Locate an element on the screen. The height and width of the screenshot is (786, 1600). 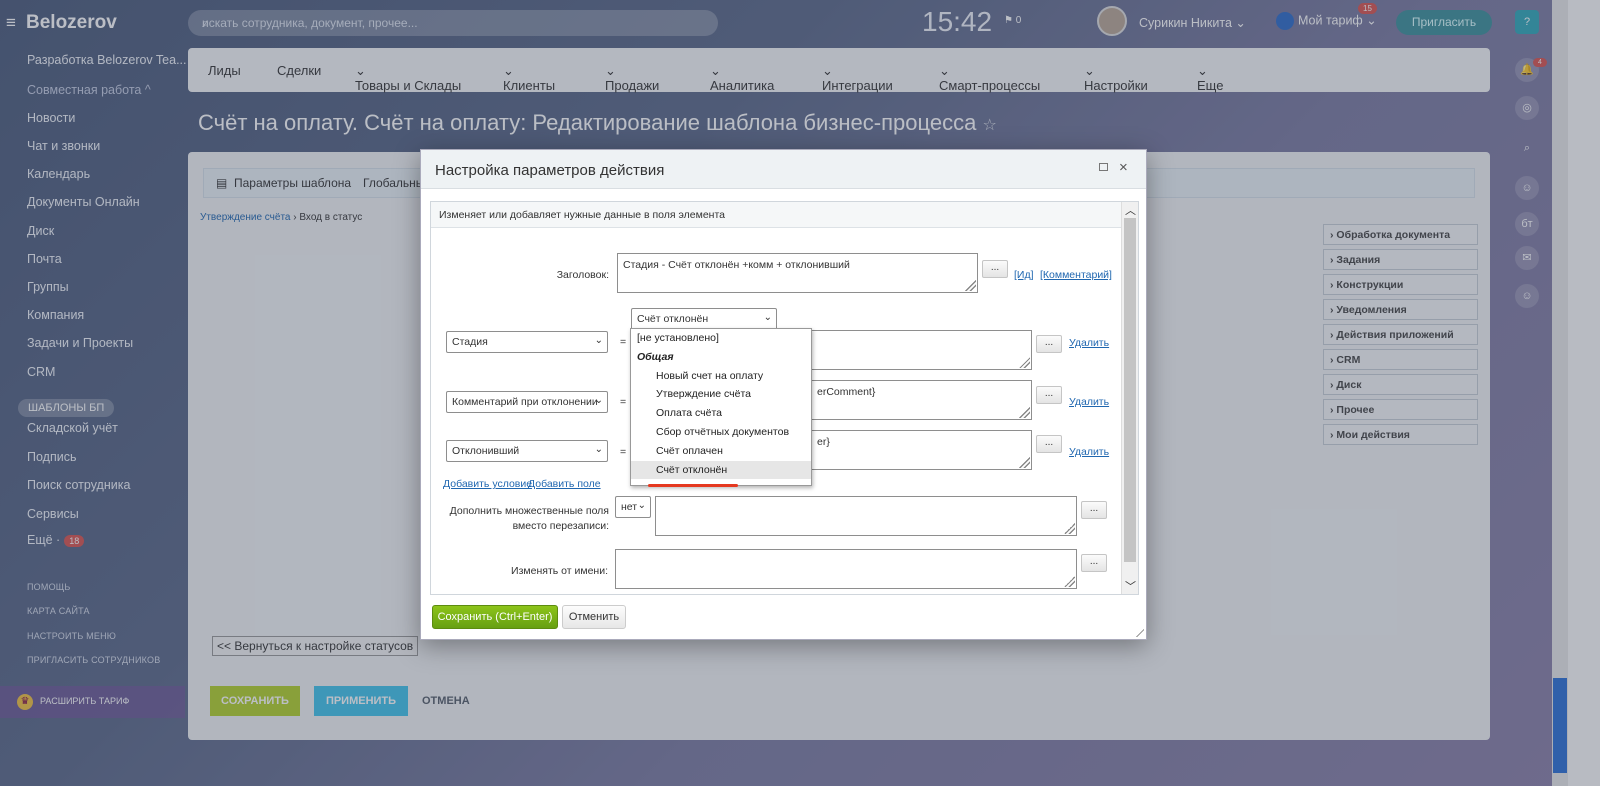
close-icon: × is located at coordinates (1123, 167).